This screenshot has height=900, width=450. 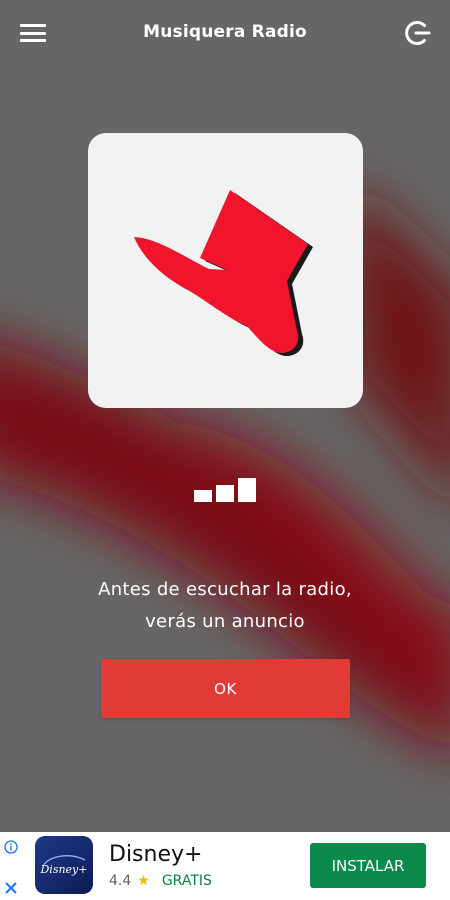 What do you see at coordinates (11, 847) in the screenshot?
I see `info-icon` at bounding box center [11, 847].